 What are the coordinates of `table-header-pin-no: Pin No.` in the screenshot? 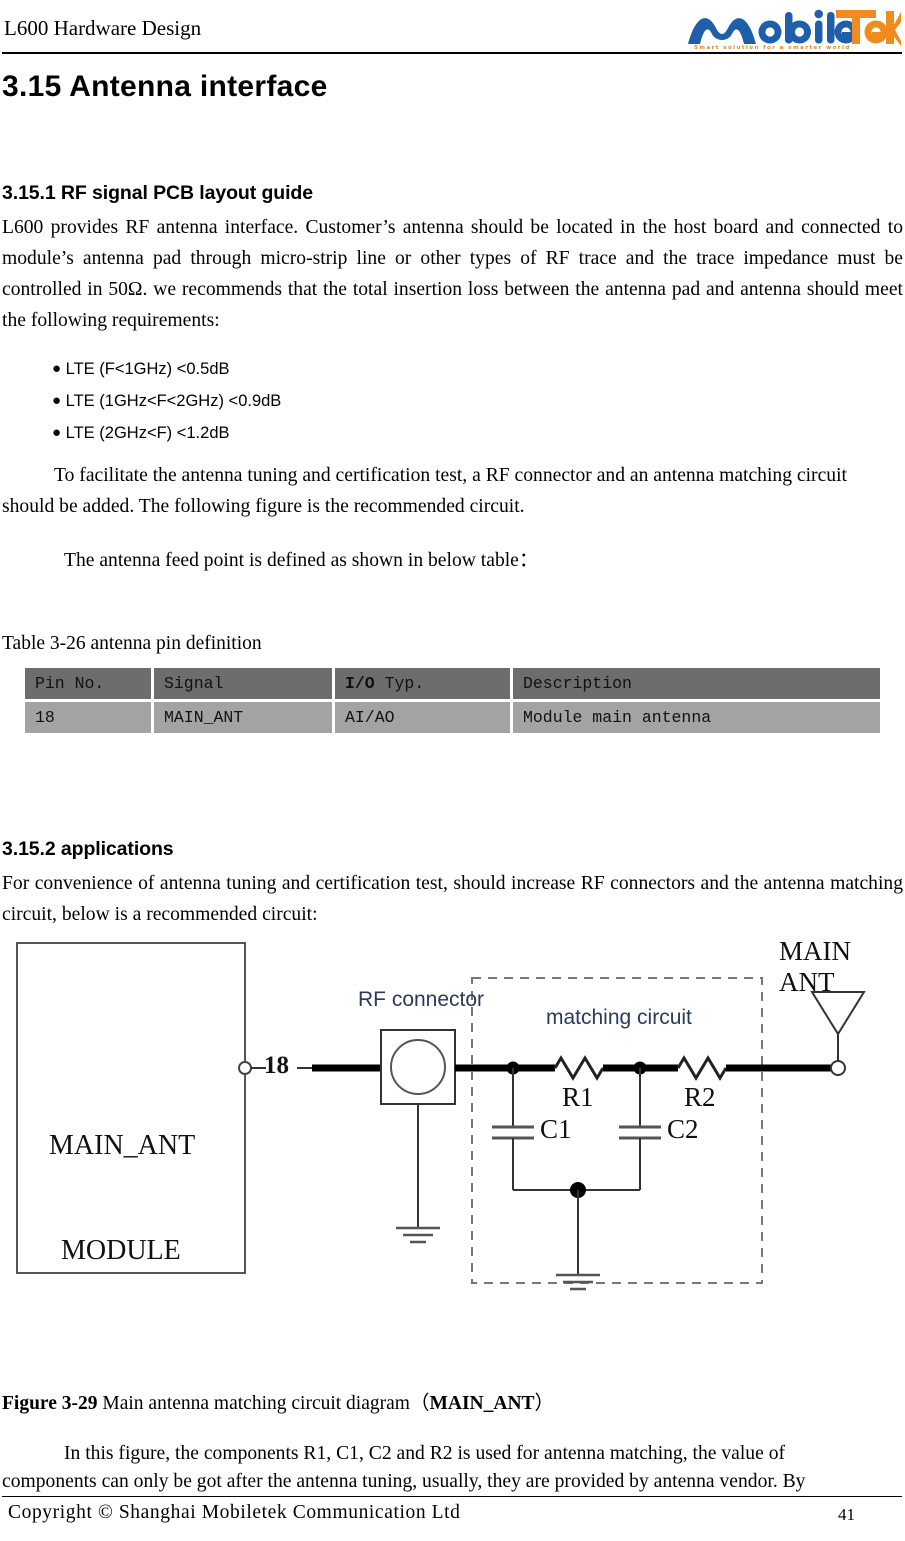 It's located at (88, 683).